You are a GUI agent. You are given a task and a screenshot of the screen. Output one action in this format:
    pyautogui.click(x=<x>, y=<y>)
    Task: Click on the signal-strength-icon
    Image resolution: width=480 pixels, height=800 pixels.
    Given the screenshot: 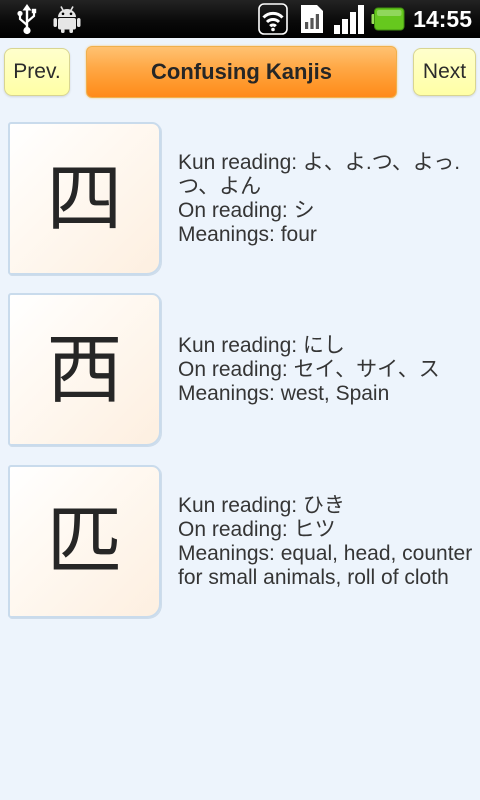 What is the action you would take?
    pyautogui.click(x=349, y=19)
    